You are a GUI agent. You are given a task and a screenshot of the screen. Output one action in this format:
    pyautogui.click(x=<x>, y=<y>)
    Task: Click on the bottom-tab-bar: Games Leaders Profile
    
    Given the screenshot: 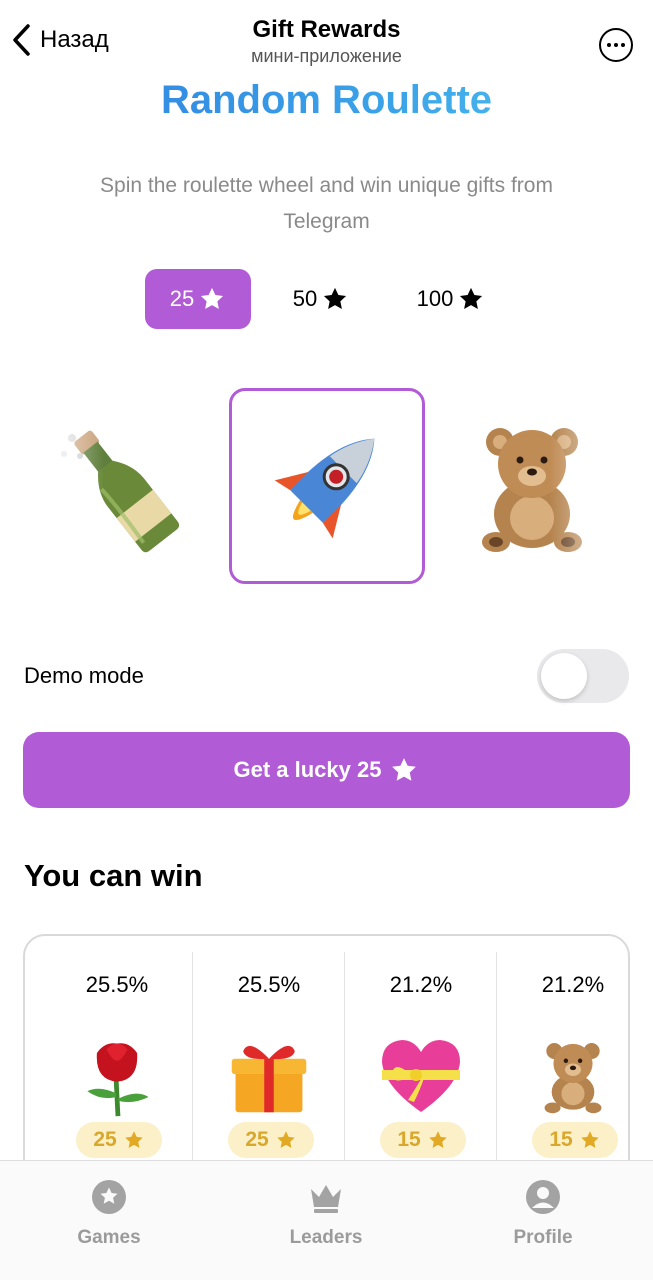 What is the action you would take?
    pyautogui.click(x=326, y=1220)
    